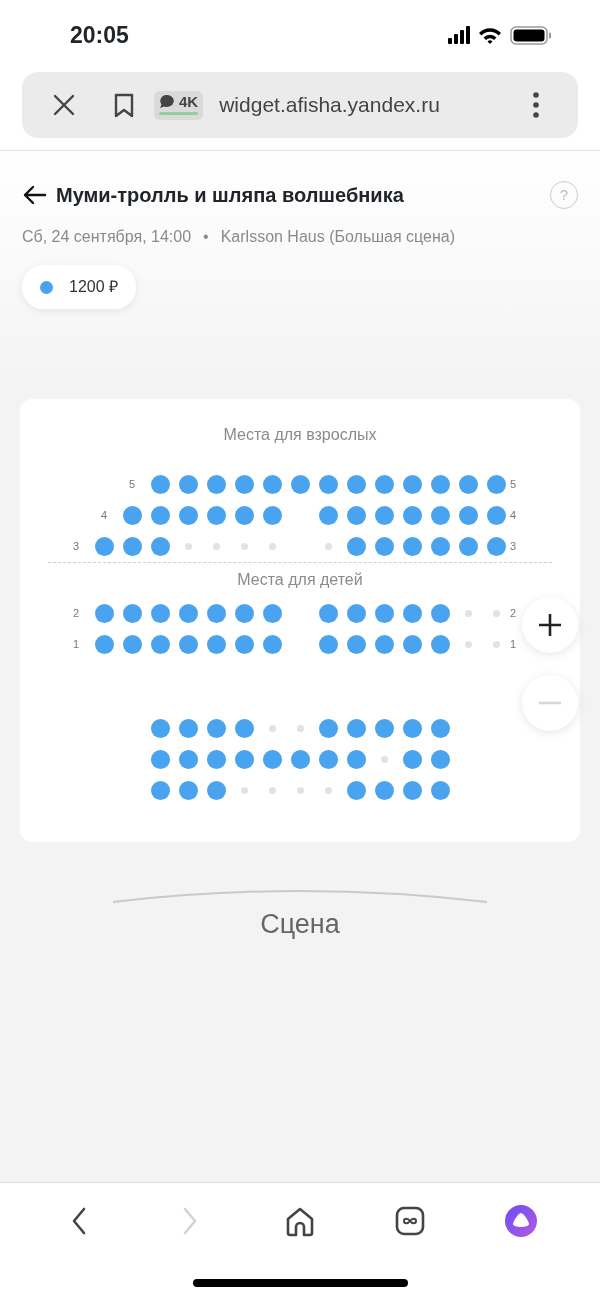 This screenshot has height=1297, width=600. I want to click on speech-bubble-icon, so click(167, 101).